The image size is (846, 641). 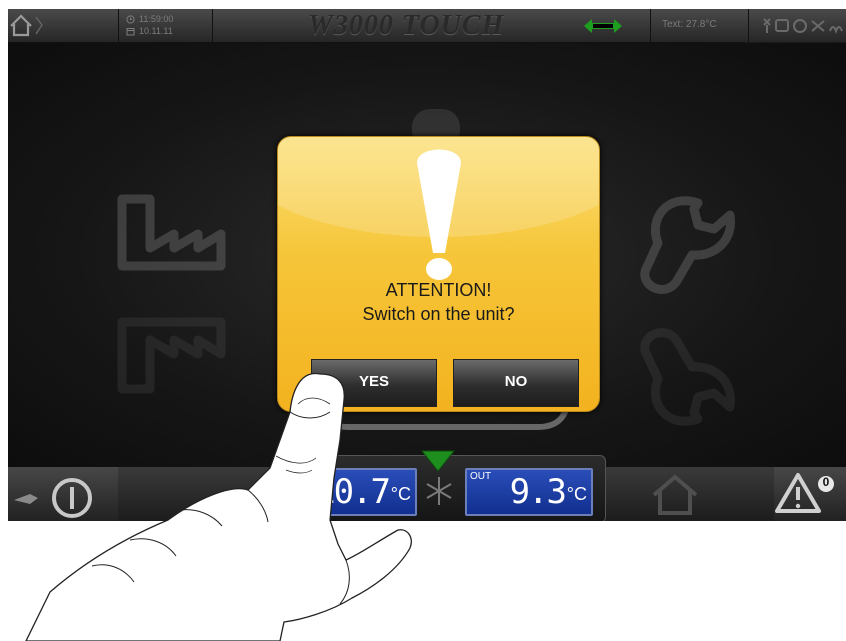 I want to click on pump-icon, so click(x=800, y=26).